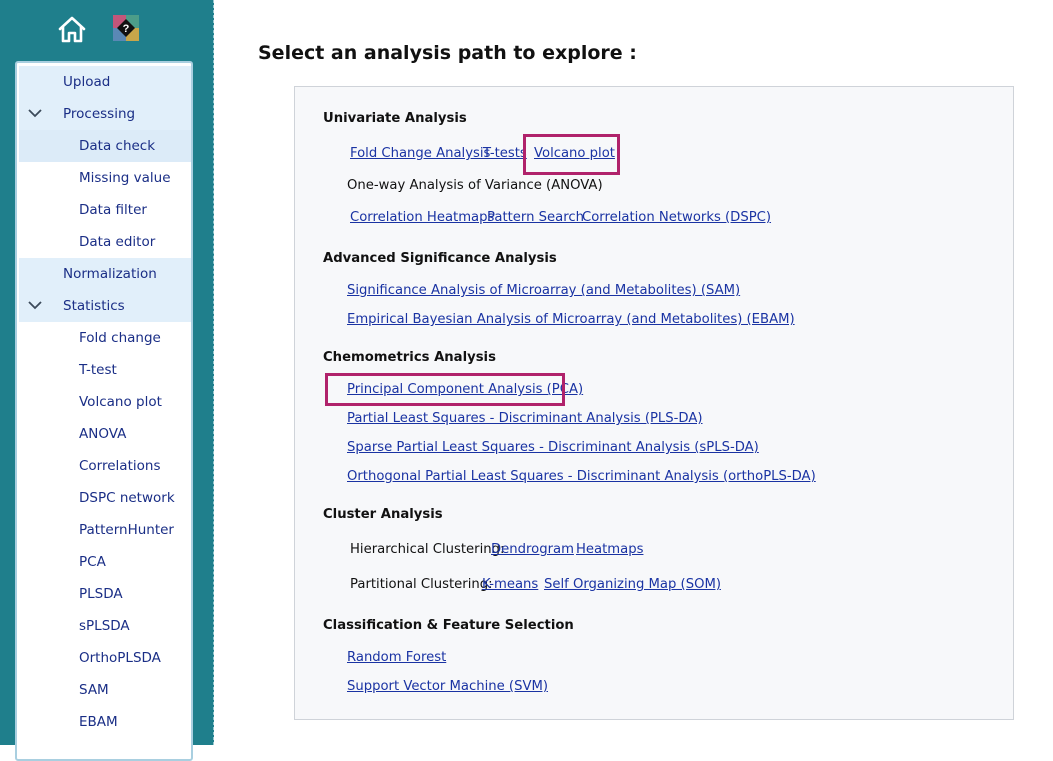  What do you see at coordinates (127, 498) in the screenshot?
I see `sidebar-item-label: DSPC network` at bounding box center [127, 498].